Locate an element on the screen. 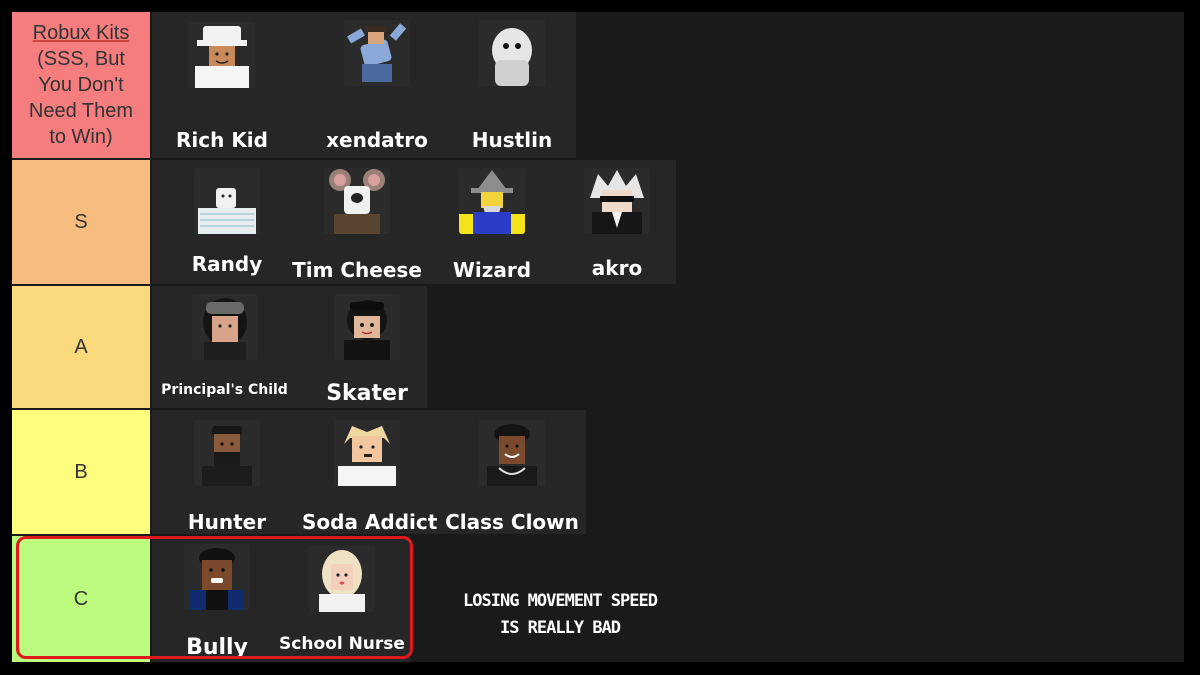  tier-item-name: Principal's Child is located at coordinates (224, 390).